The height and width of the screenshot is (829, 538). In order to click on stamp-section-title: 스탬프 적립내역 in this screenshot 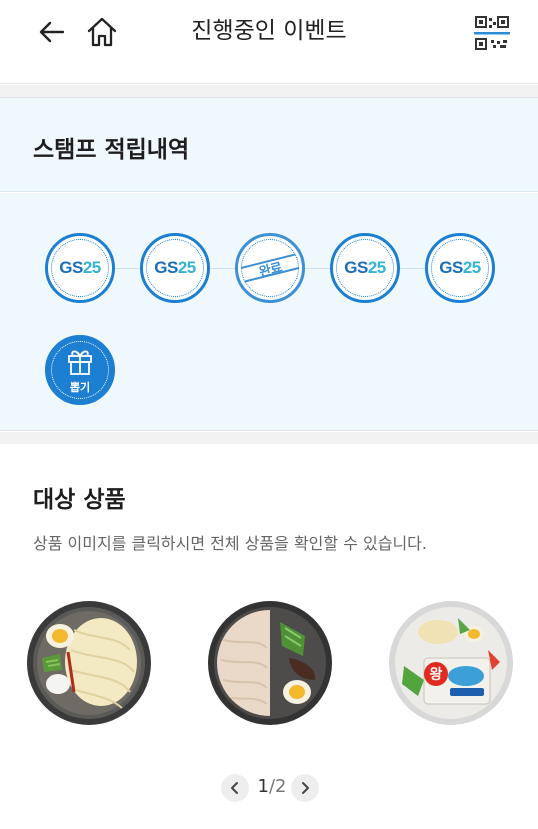, I will do `click(111, 150)`.